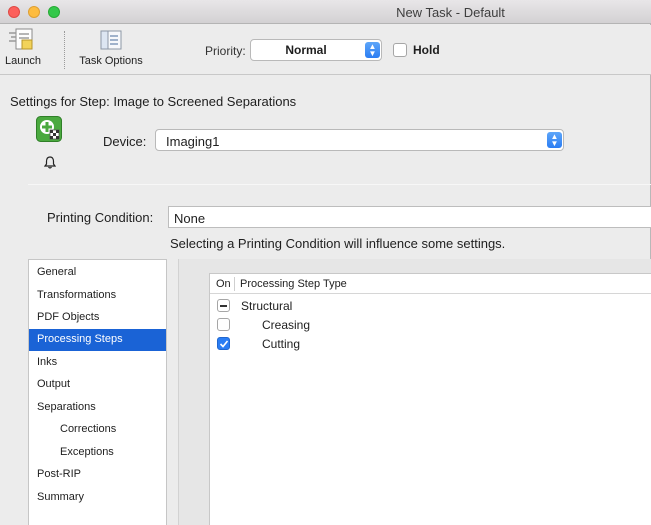 This screenshot has height=525, width=651. Describe the element at coordinates (97, 273) in the screenshot. I see `nav-item-general: General` at that location.